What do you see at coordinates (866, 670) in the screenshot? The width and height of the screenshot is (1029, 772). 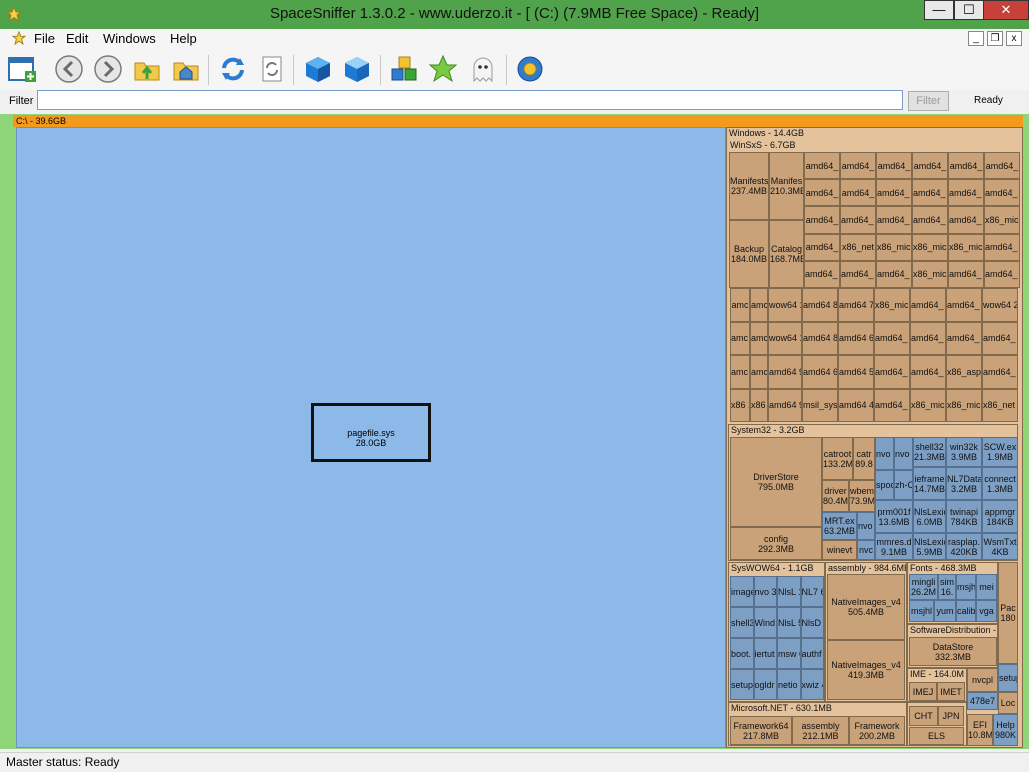 I see `treemap-tile-nativeimages-2: NativeImages_v4 419.3MB` at bounding box center [866, 670].